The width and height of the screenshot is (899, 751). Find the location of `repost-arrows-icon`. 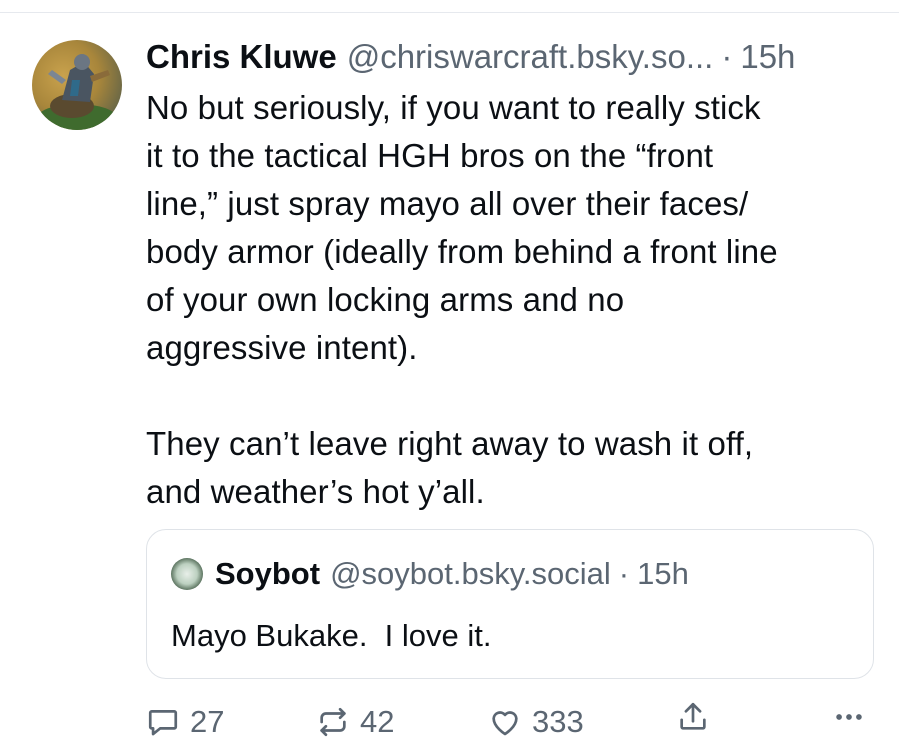

repost-arrows-icon is located at coordinates (333, 722).